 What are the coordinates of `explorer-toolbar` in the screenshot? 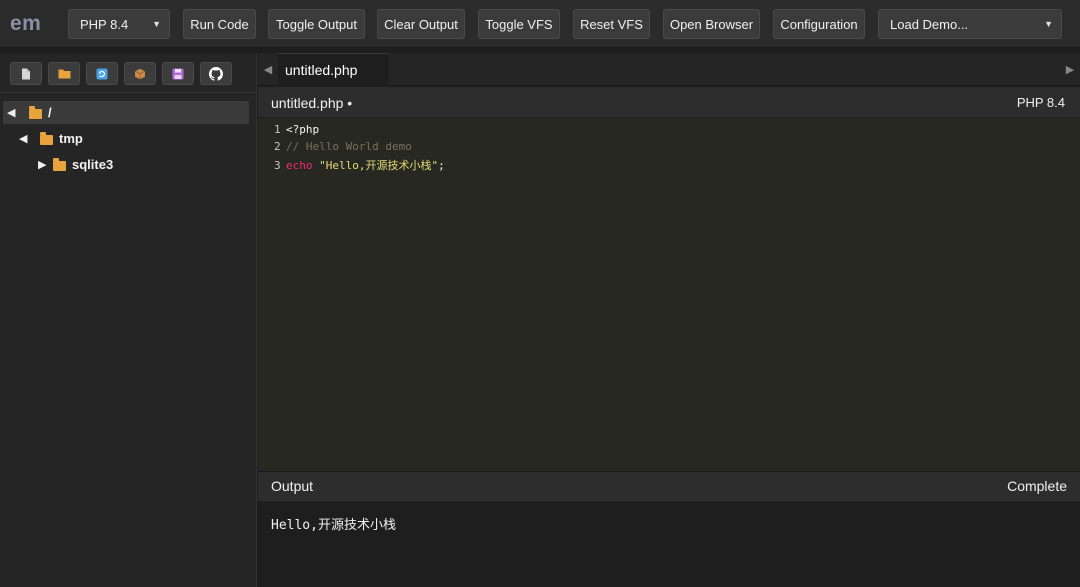 It's located at (128, 73).